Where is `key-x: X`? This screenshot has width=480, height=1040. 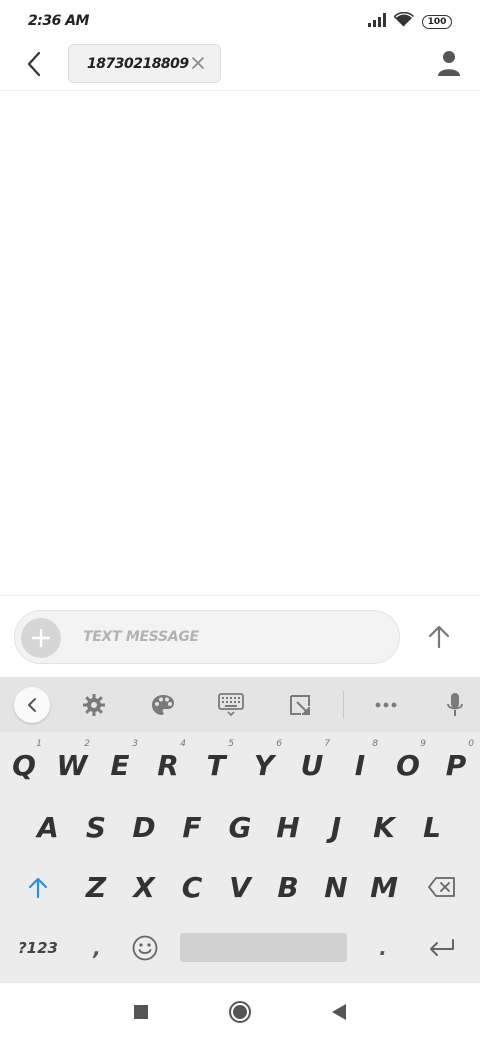
key-x: X is located at coordinates (144, 887).